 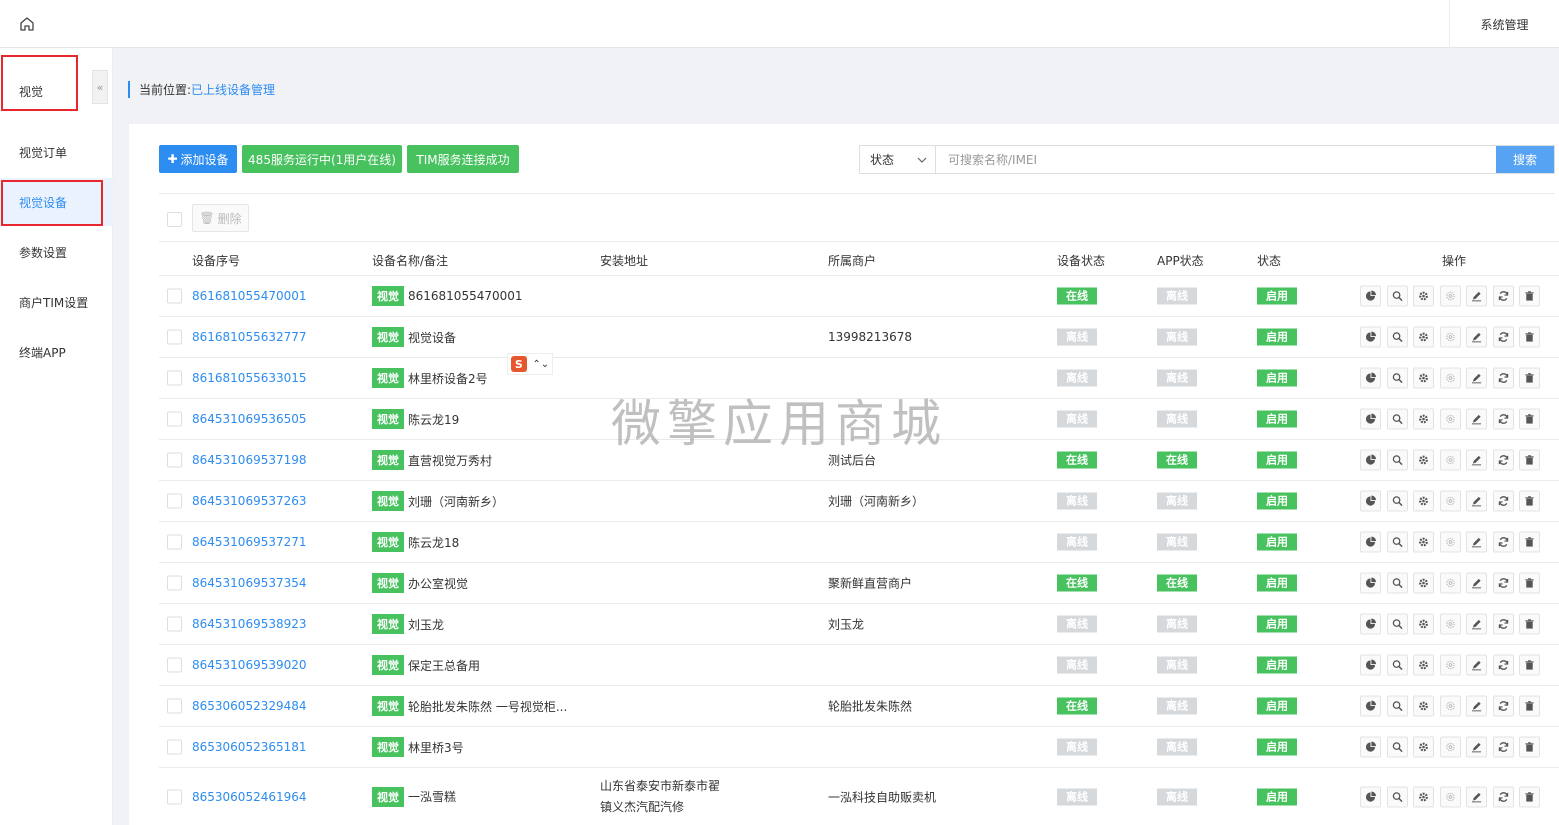 What do you see at coordinates (56, 252) in the screenshot?
I see `sidebar-item-parameter-settings: 参数设置` at bounding box center [56, 252].